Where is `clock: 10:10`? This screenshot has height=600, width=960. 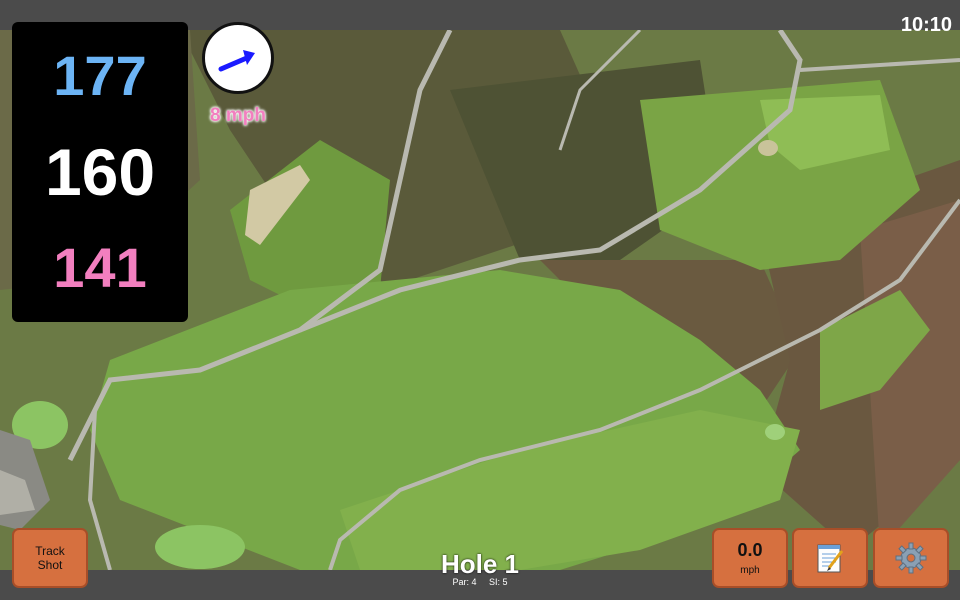 clock: 10:10 is located at coordinates (926, 25).